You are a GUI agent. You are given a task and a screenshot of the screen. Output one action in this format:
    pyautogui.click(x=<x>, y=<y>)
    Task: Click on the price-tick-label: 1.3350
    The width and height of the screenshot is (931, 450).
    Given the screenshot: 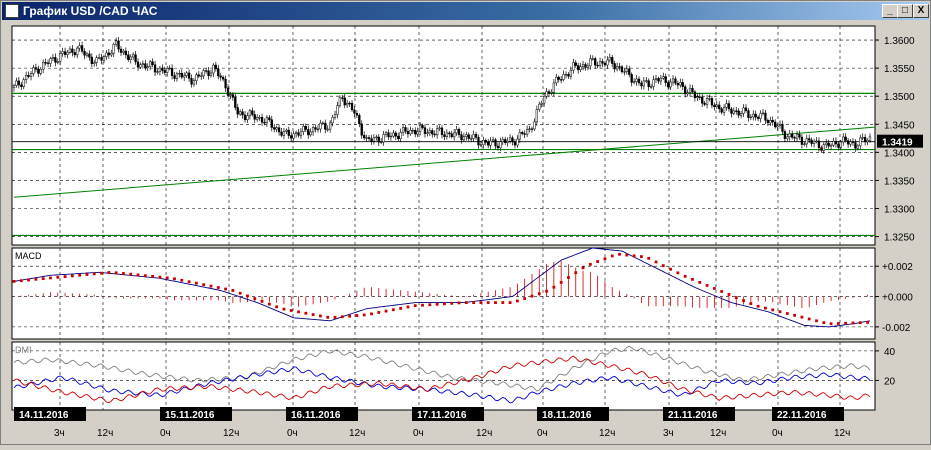 What is the action you would take?
    pyautogui.click(x=899, y=181)
    